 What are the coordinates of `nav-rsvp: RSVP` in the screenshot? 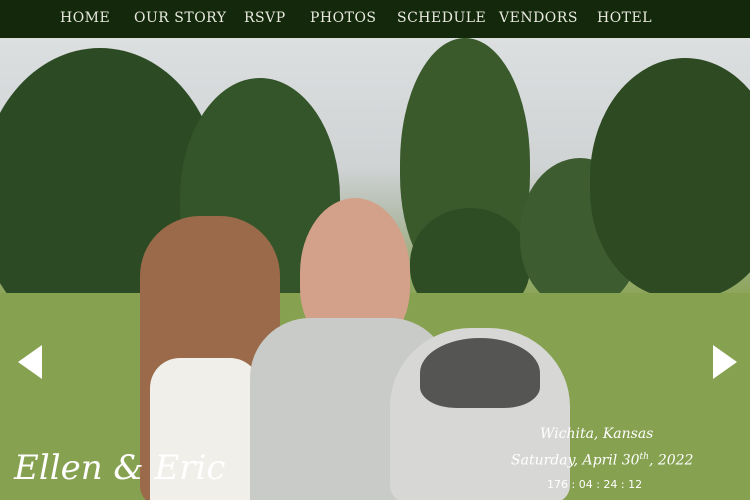 It's located at (265, 18).